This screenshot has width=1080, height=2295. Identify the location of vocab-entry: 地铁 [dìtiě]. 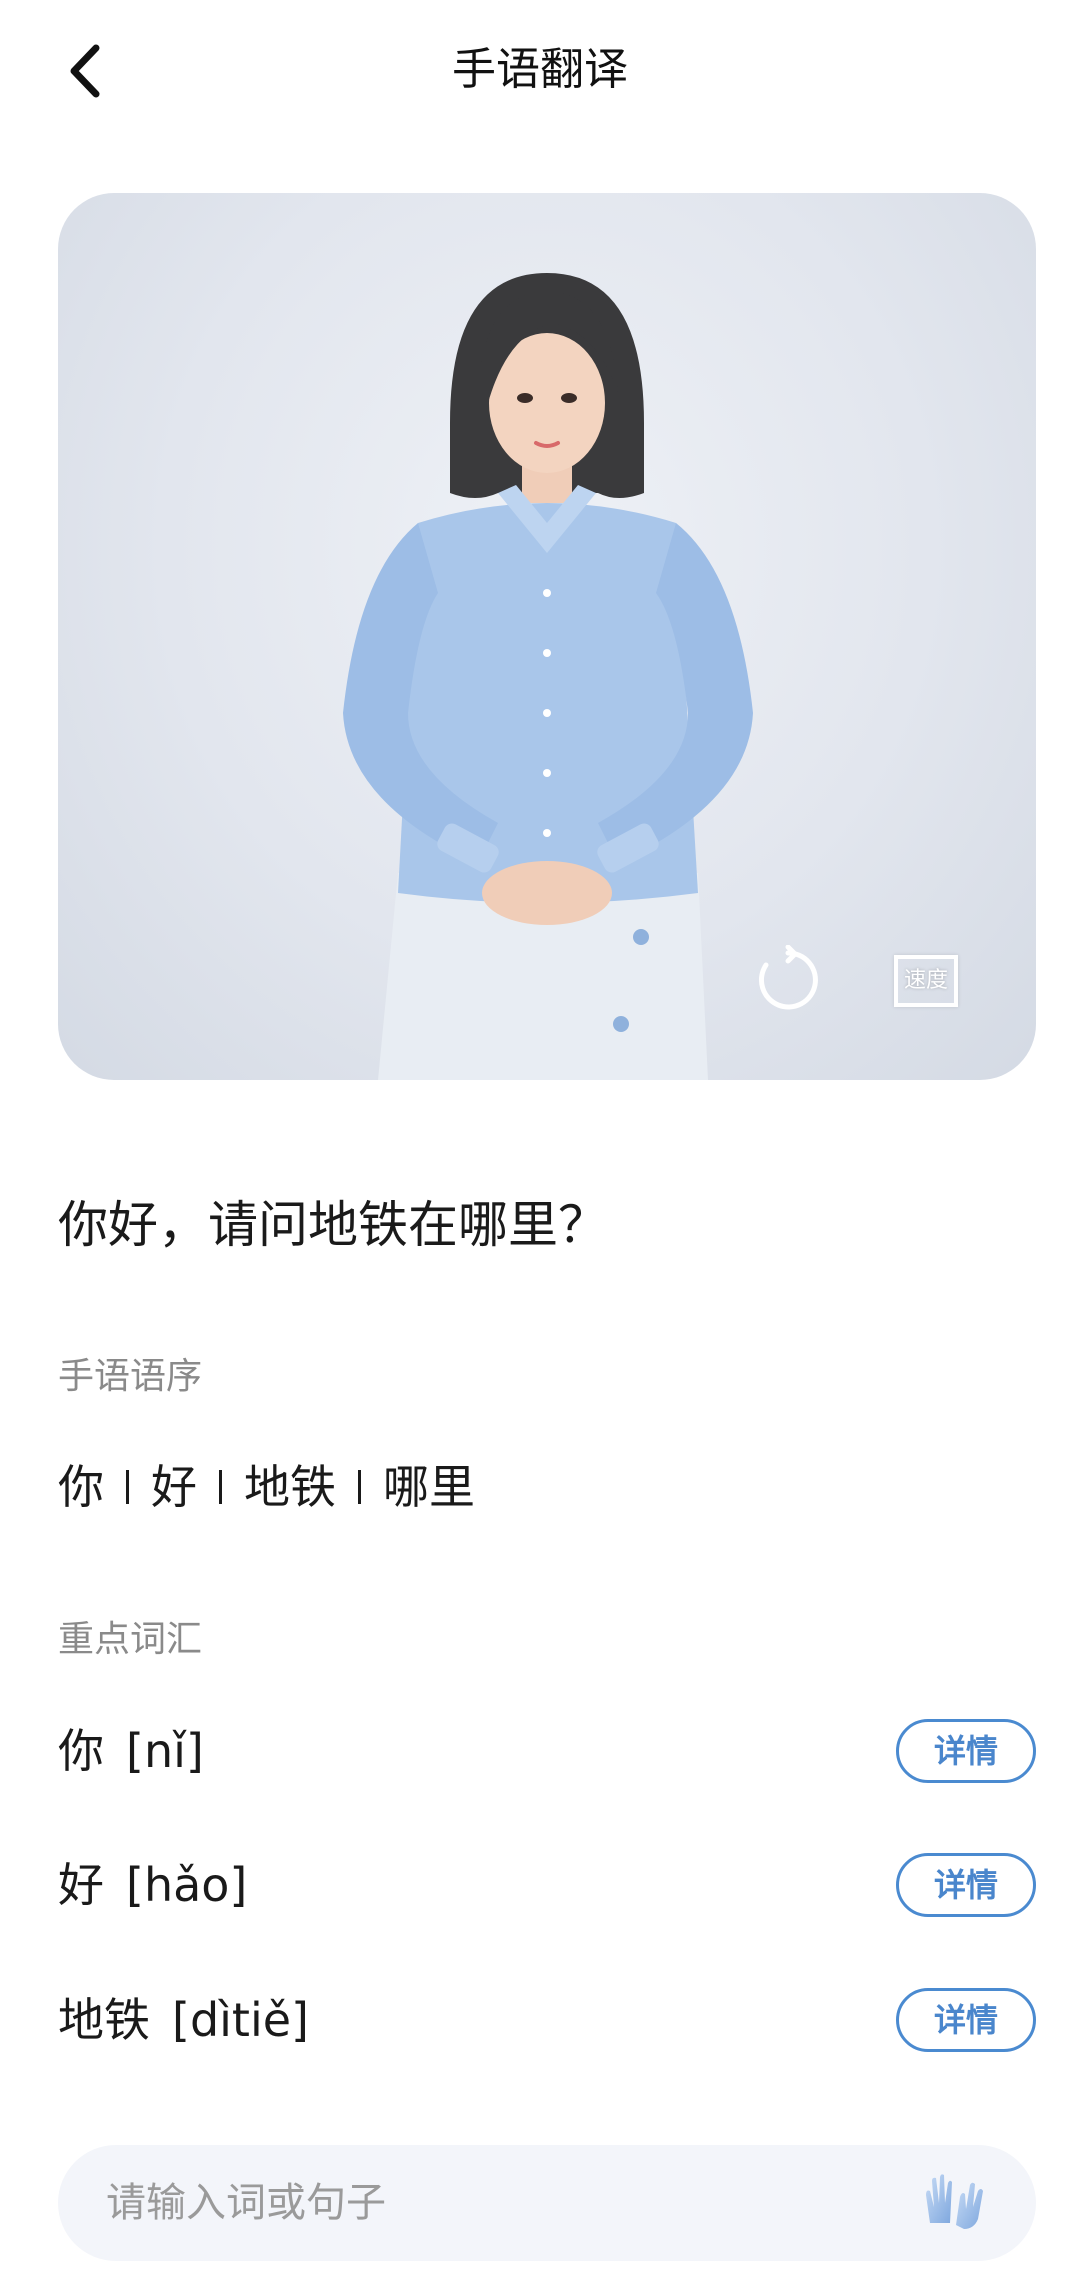
(183, 2020).